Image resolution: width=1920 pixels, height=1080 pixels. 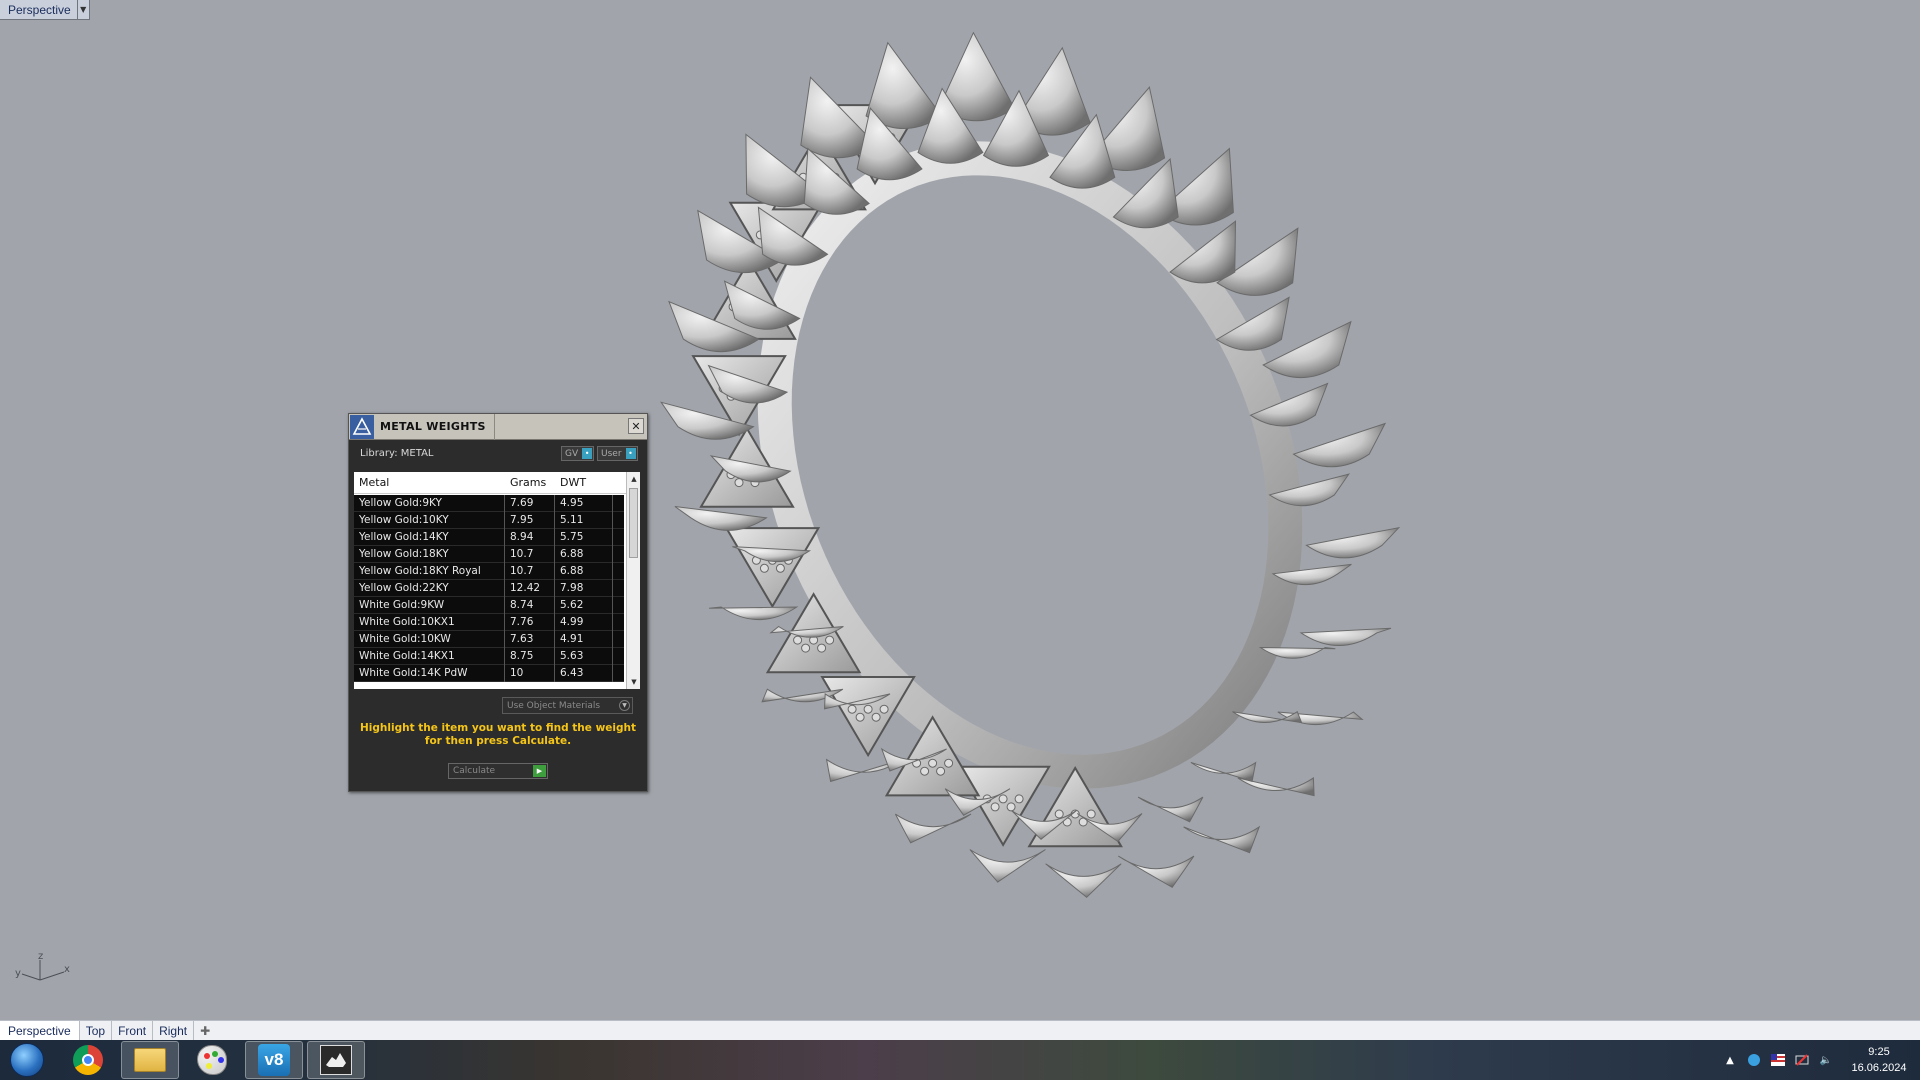 What do you see at coordinates (429, 622) in the screenshot?
I see `metal-name-cell: White Gold:10KX1` at bounding box center [429, 622].